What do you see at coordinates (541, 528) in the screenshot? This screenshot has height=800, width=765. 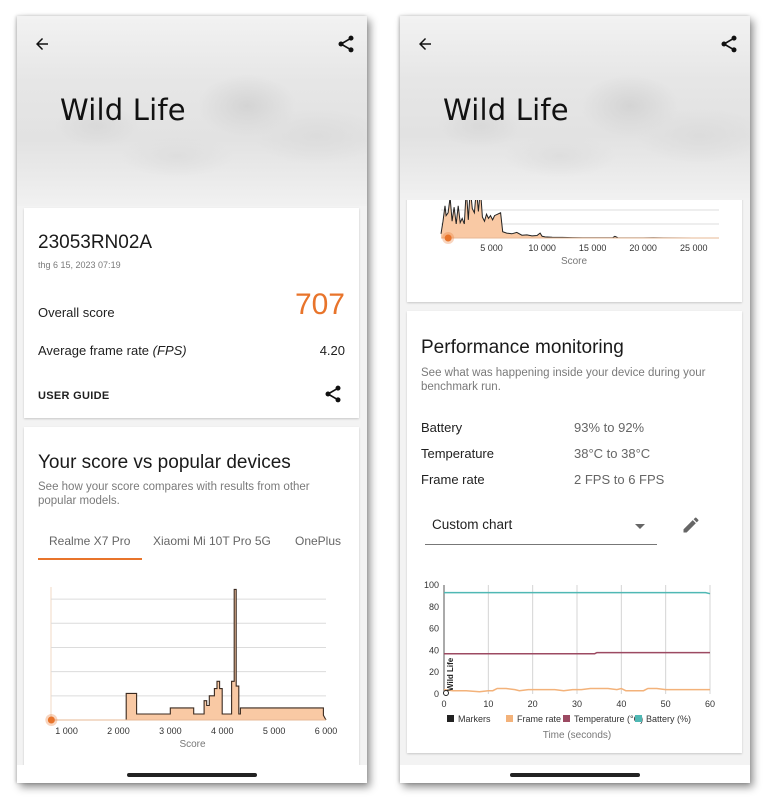 I see `chart-type-select: Custom chart` at bounding box center [541, 528].